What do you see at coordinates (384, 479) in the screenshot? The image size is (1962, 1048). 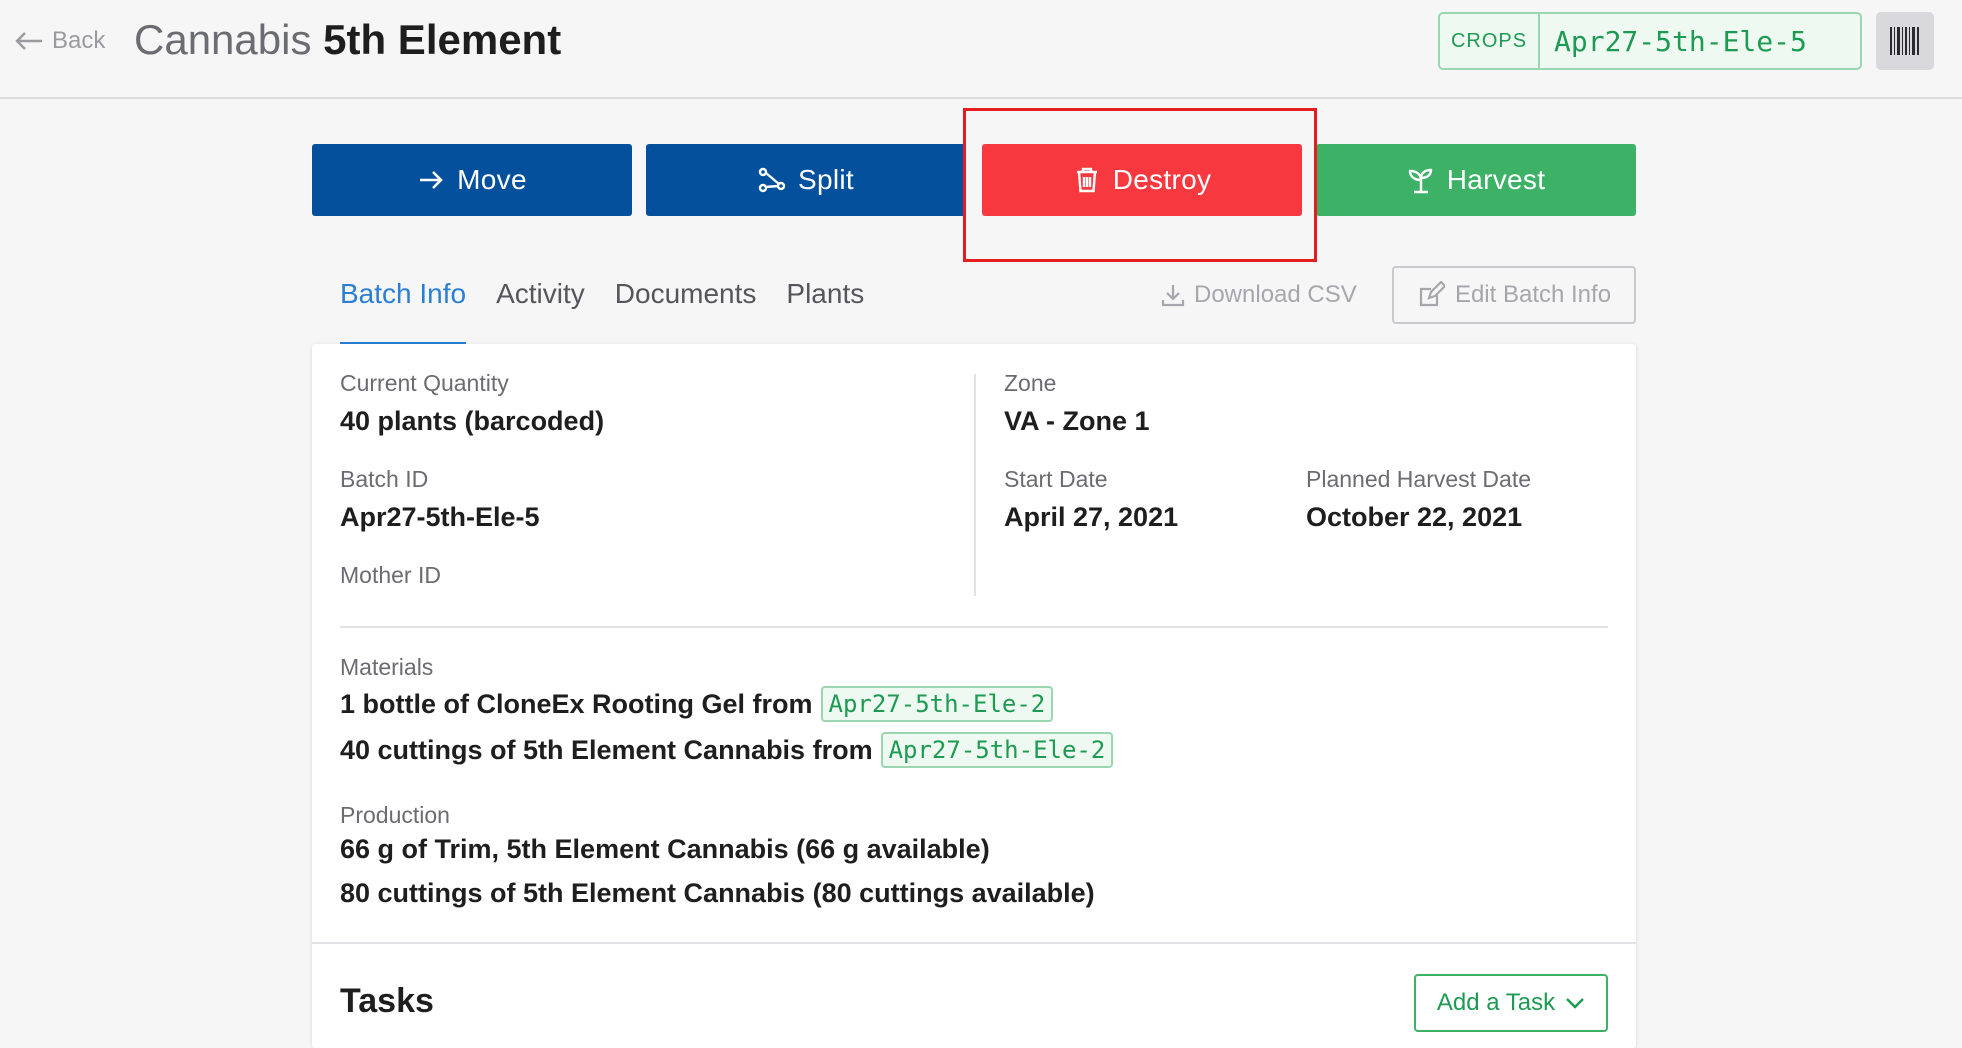 I see `batch-id-label: Batch ID` at bounding box center [384, 479].